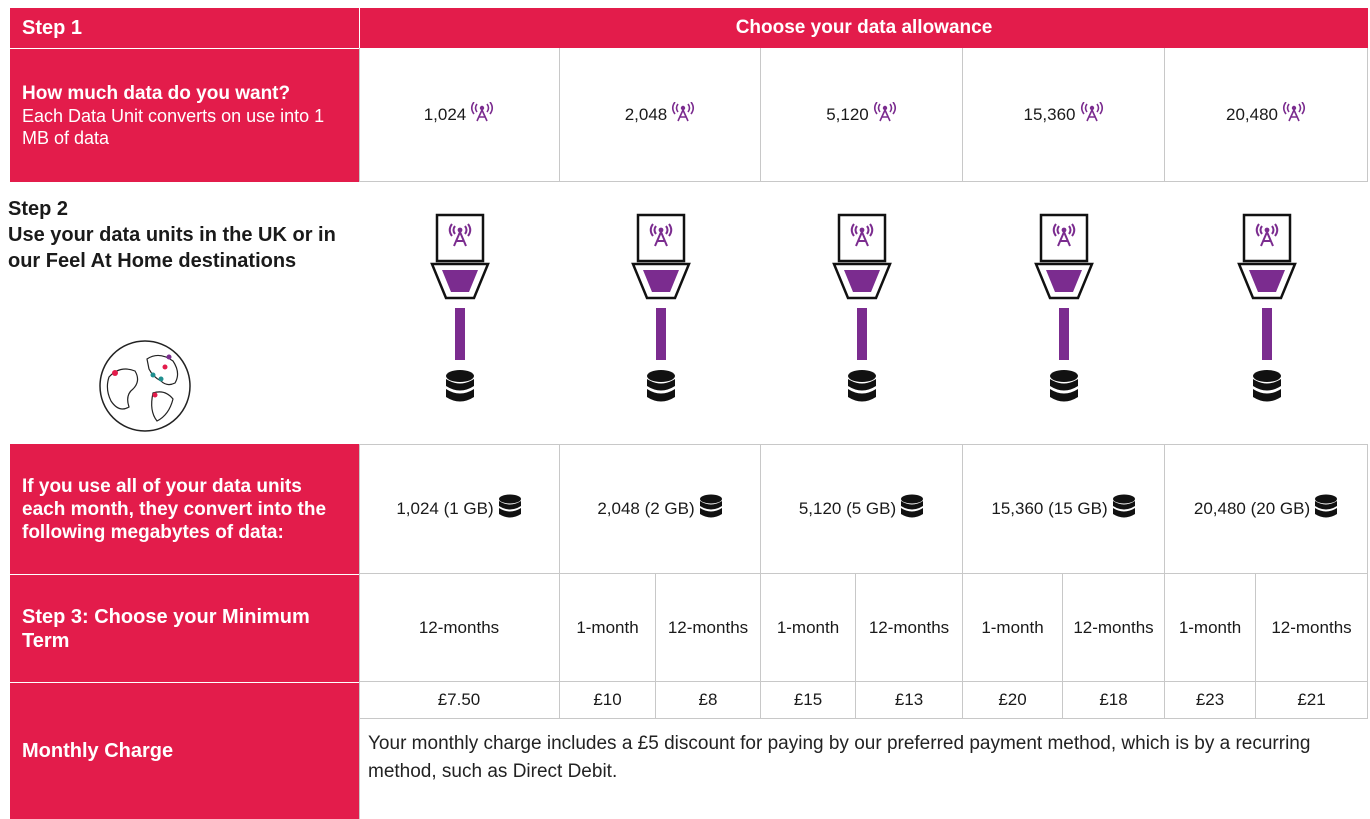  I want to click on conversion-value: 1,024 (1 GB), so click(459, 509).